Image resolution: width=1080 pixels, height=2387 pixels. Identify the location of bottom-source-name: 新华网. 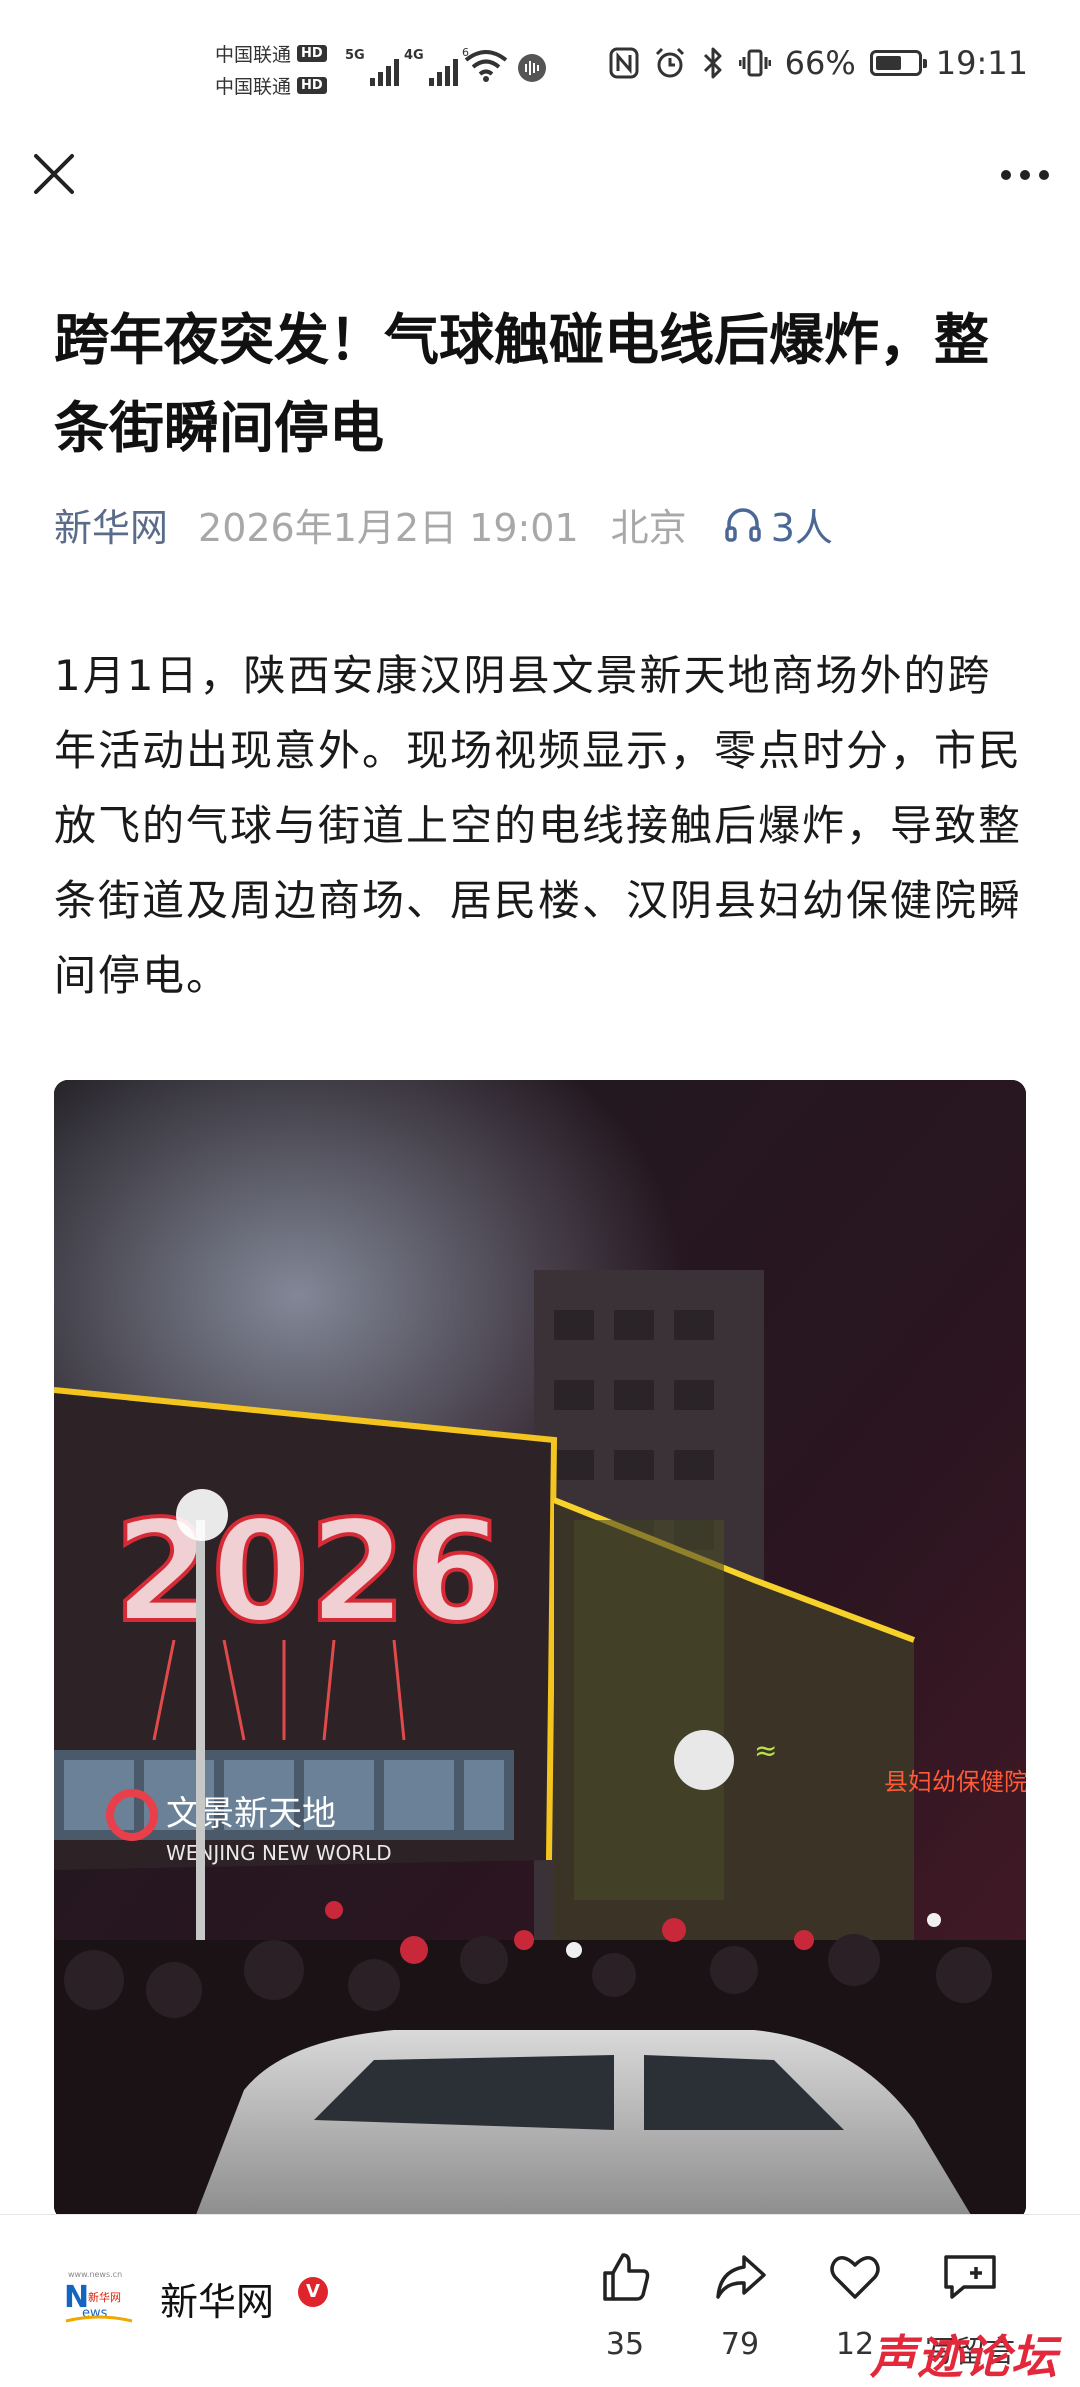
(217, 2298).